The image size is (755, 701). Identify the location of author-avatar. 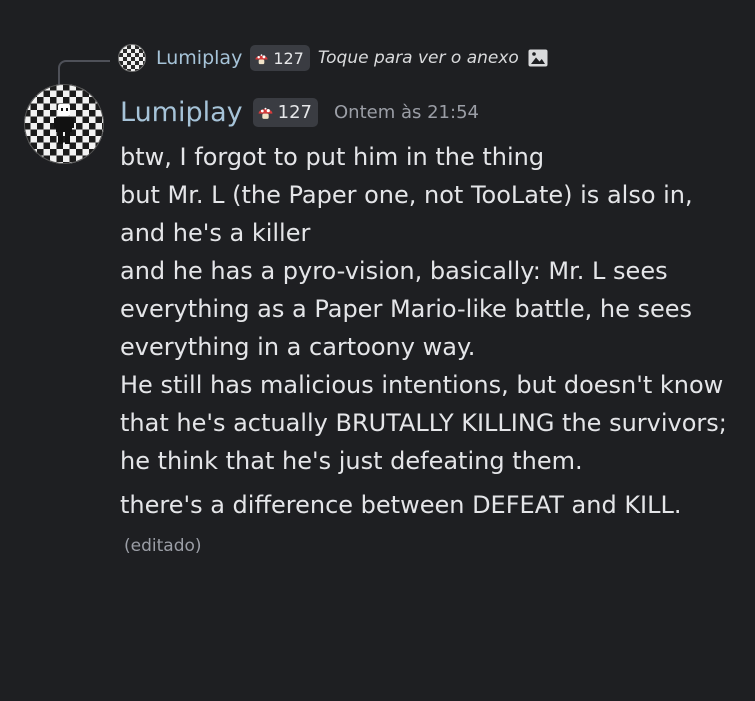
(64, 124).